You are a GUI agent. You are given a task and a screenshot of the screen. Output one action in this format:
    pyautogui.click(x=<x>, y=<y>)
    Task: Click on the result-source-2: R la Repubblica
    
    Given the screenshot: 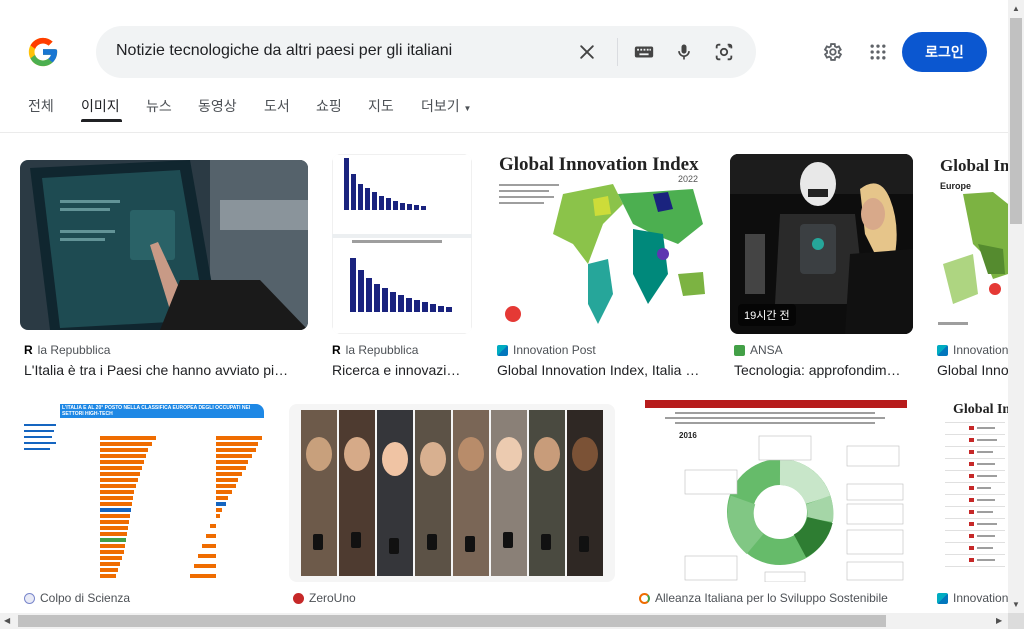 What is the action you would take?
    pyautogui.click(x=375, y=350)
    